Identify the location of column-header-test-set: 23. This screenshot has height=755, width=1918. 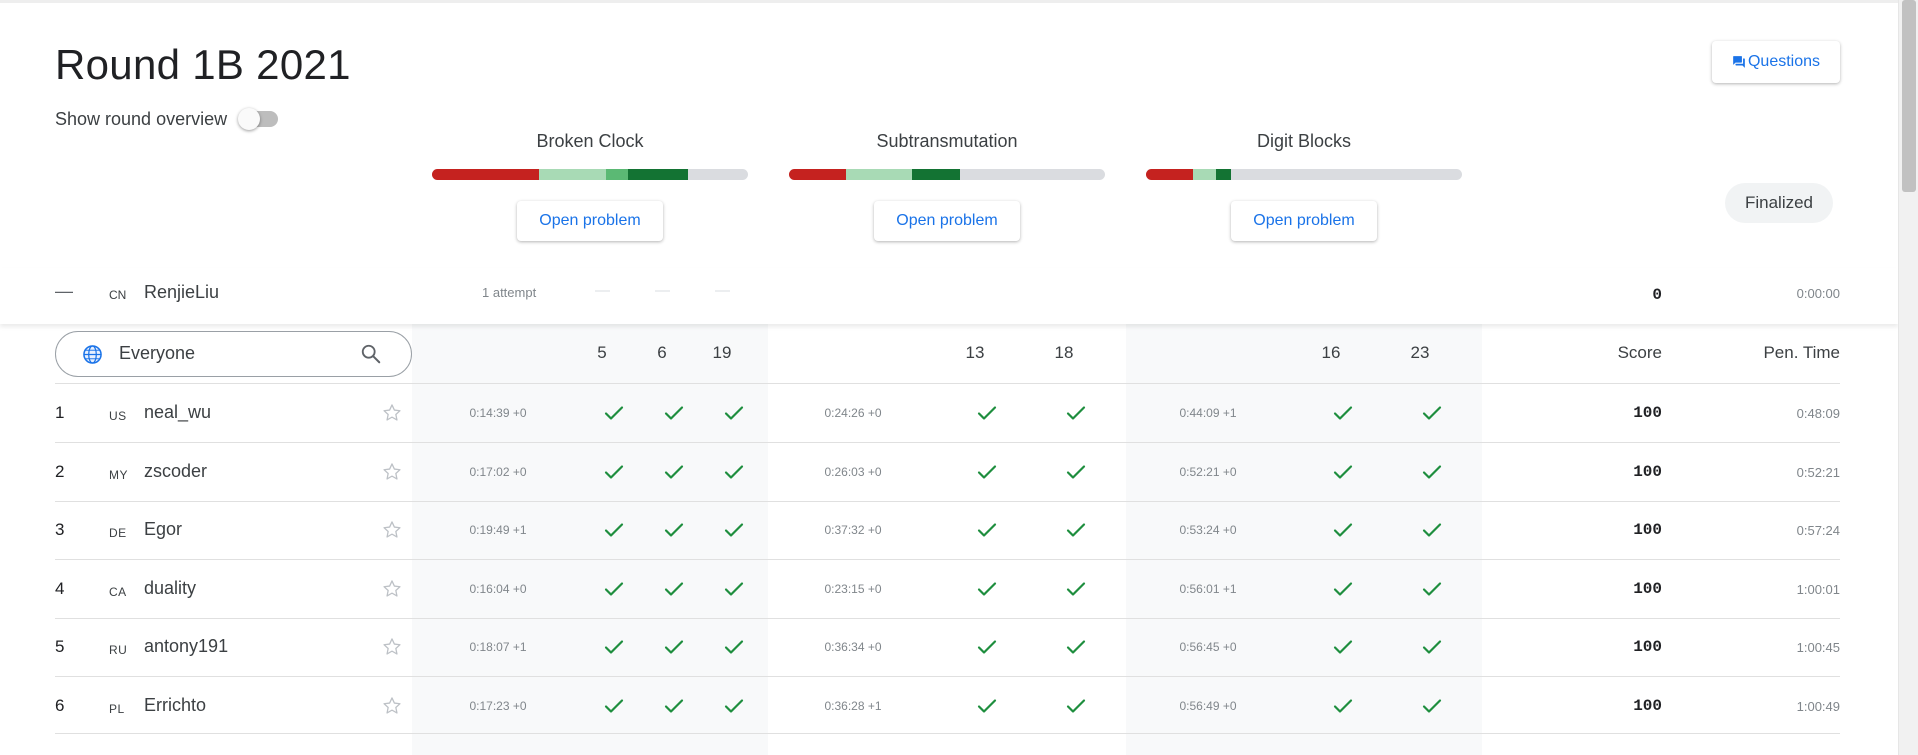
(1420, 352).